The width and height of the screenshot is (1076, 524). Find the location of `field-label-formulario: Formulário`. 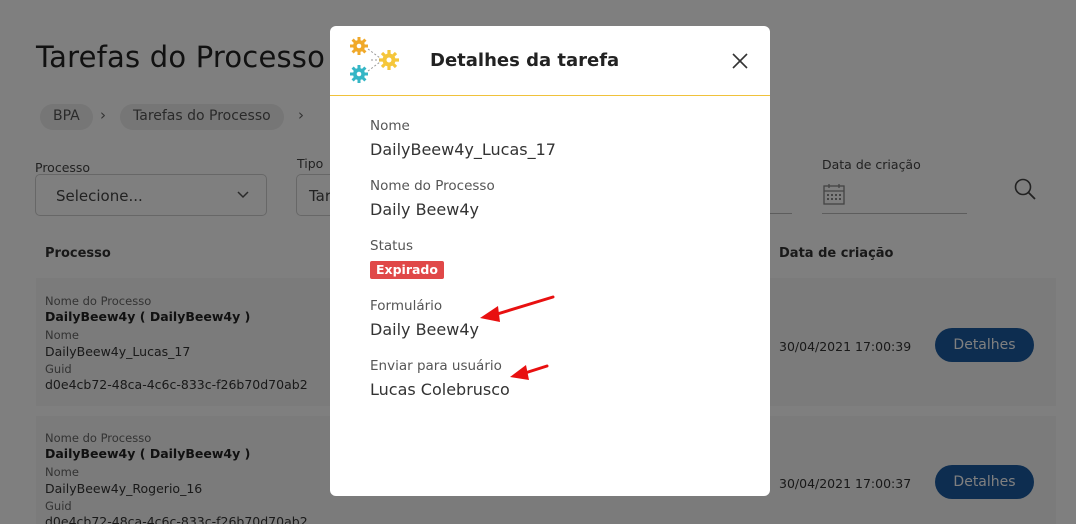

field-label-formulario: Formulário is located at coordinates (406, 306).